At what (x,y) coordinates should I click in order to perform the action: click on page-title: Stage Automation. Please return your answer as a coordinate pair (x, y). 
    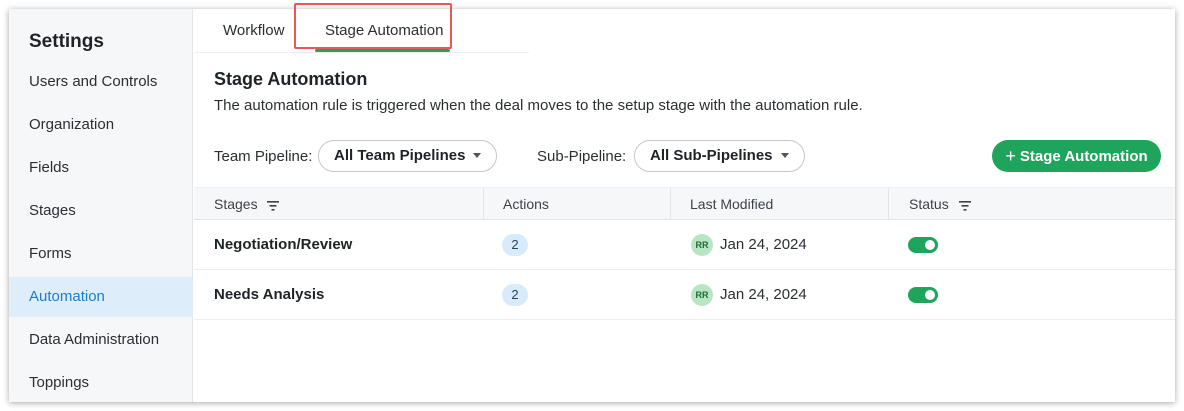
    Looking at the image, I should click on (291, 79).